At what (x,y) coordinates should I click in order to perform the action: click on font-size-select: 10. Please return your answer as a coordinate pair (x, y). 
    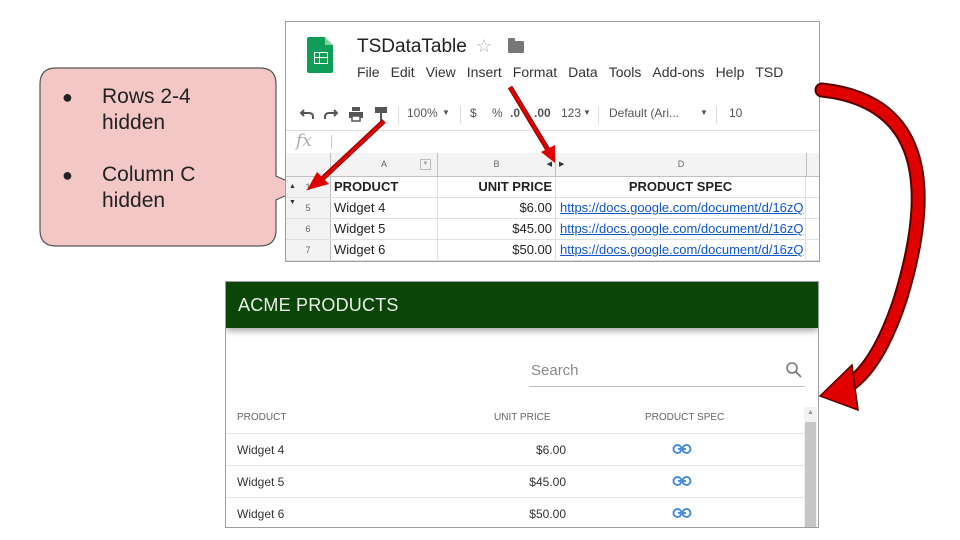
    Looking at the image, I should click on (735, 113).